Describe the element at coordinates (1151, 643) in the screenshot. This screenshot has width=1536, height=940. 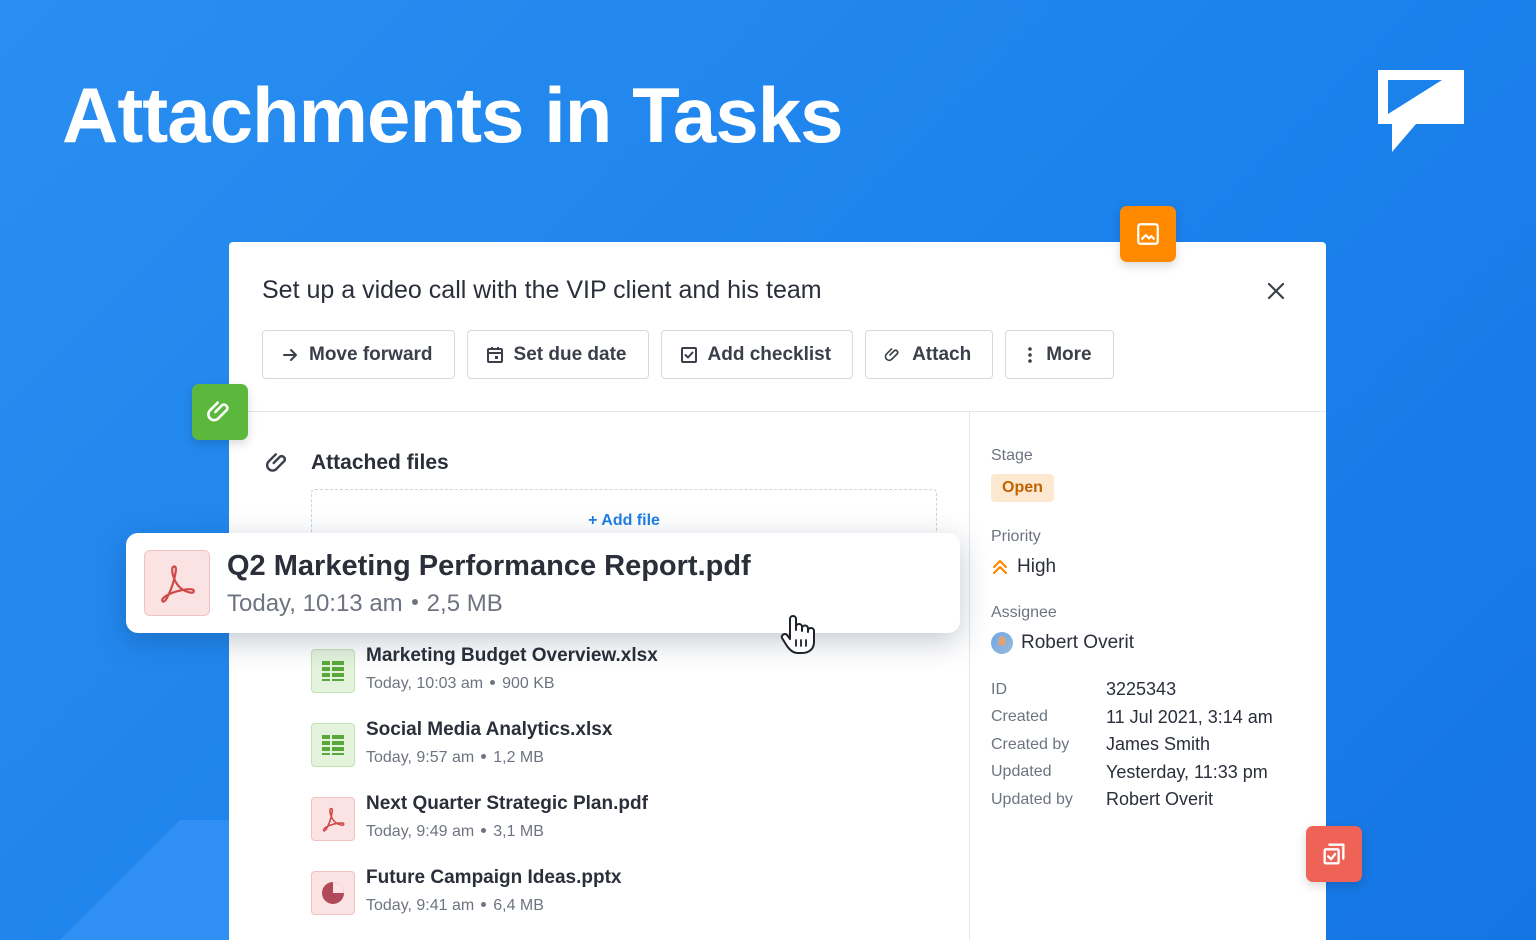
I see `assignee-value: Robert Overit` at that location.